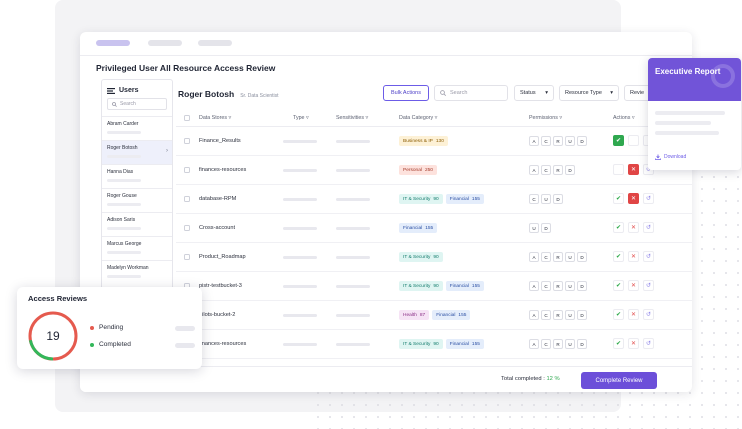 Image resolution: width=742 pixels, height=429 pixels. I want to click on data-store-name: database-RPM, so click(217, 199).